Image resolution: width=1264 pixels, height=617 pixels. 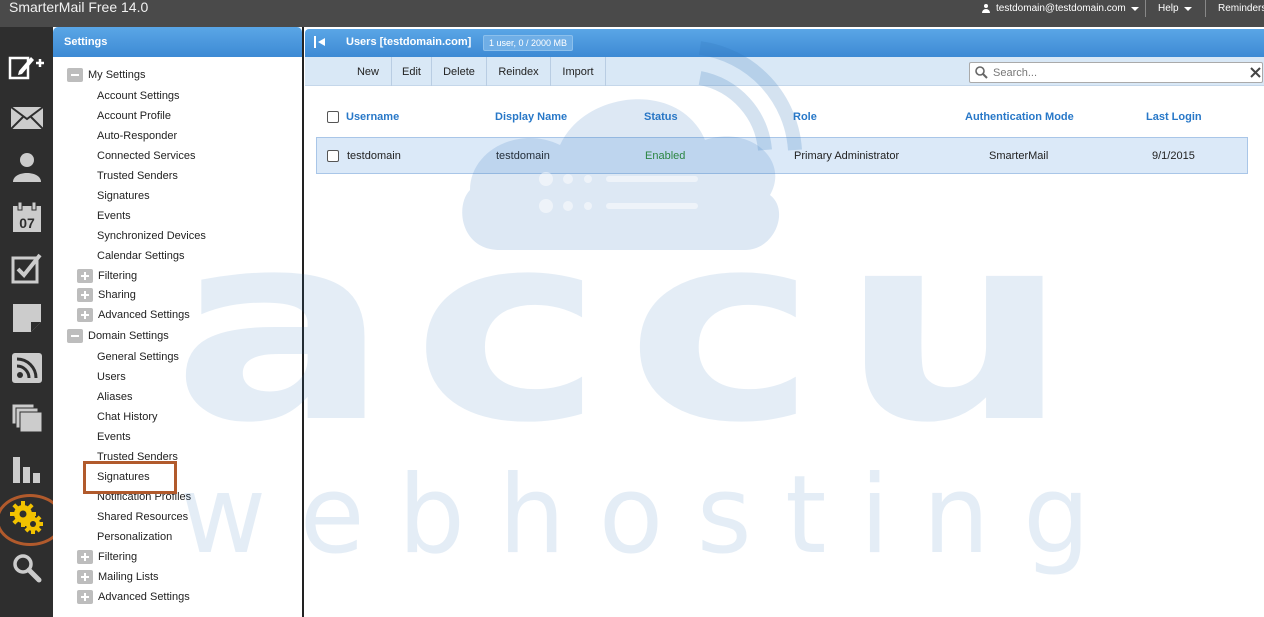 What do you see at coordinates (26, 368) in the screenshot?
I see `rss-icon` at bounding box center [26, 368].